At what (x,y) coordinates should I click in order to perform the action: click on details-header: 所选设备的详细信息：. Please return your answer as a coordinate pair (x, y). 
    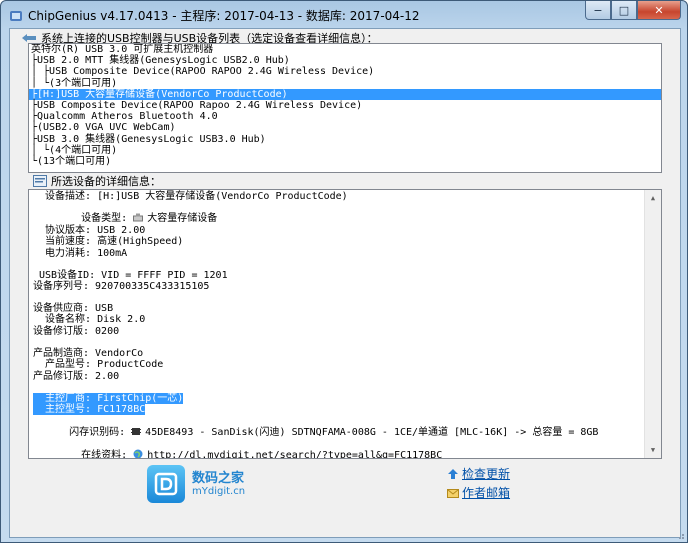
    Looking at the image, I should click on (97, 181).